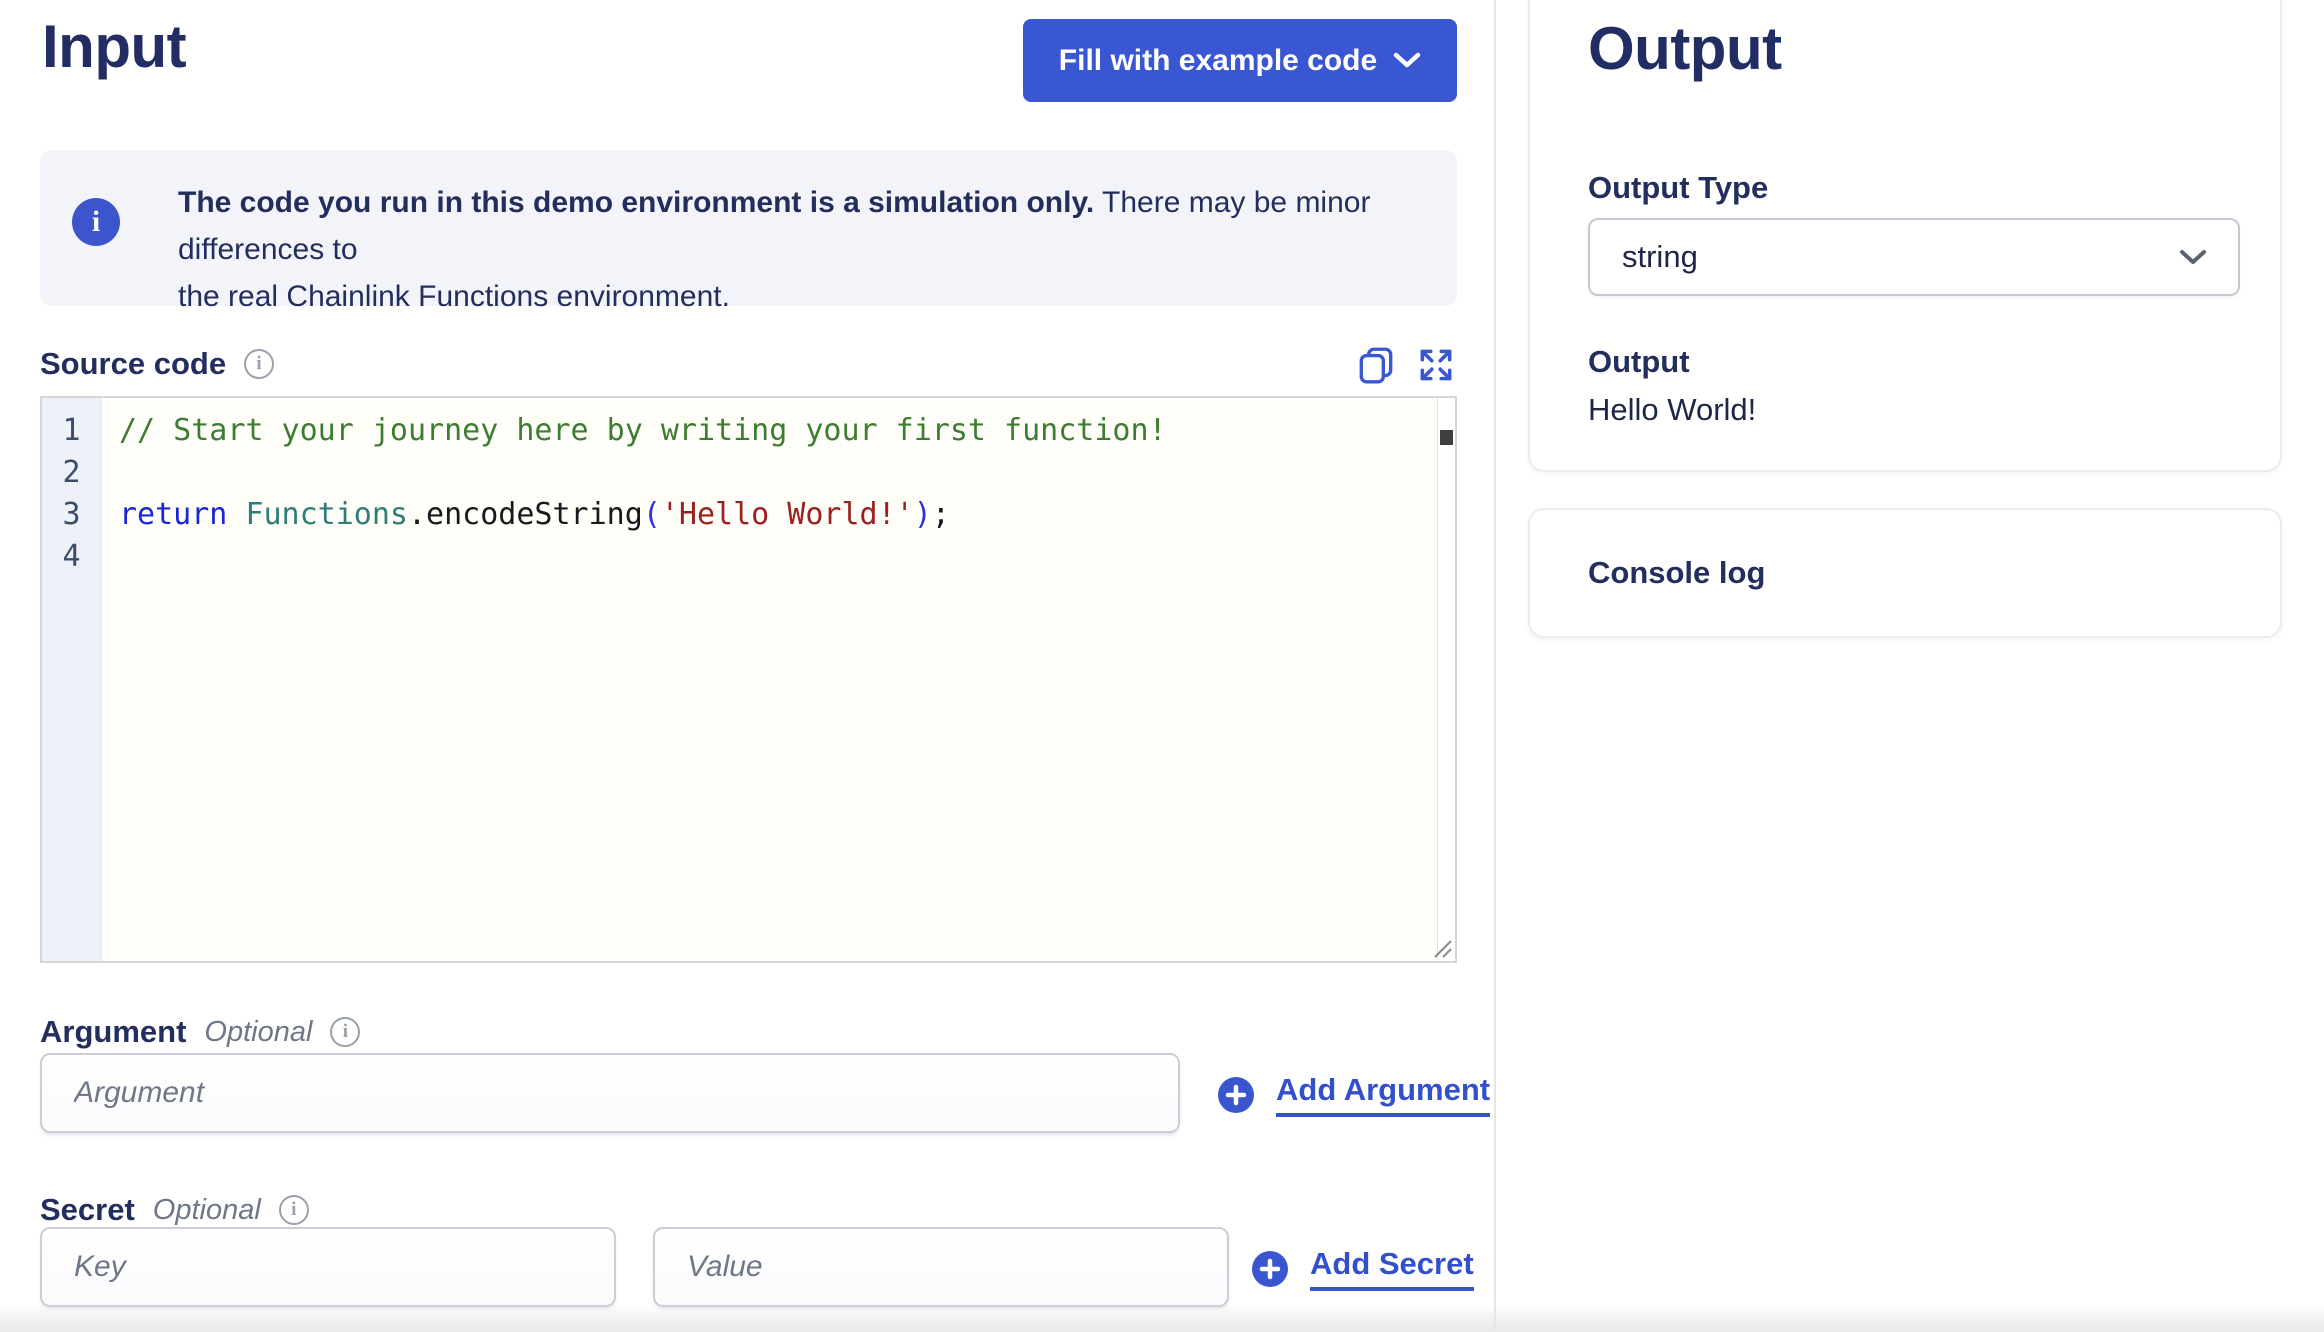  I want to click on expand-icon, so click(1436, 365).